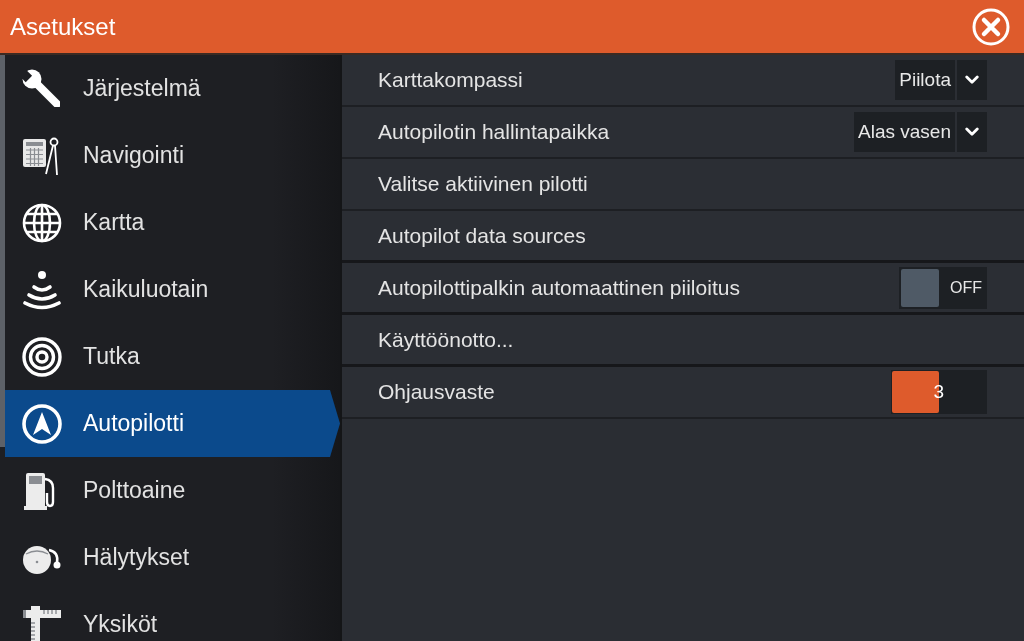  What do you see at coordinates (63, 26) in the screenshot?
I see `window-title: Asetukset` at bounding box center [63, 26].